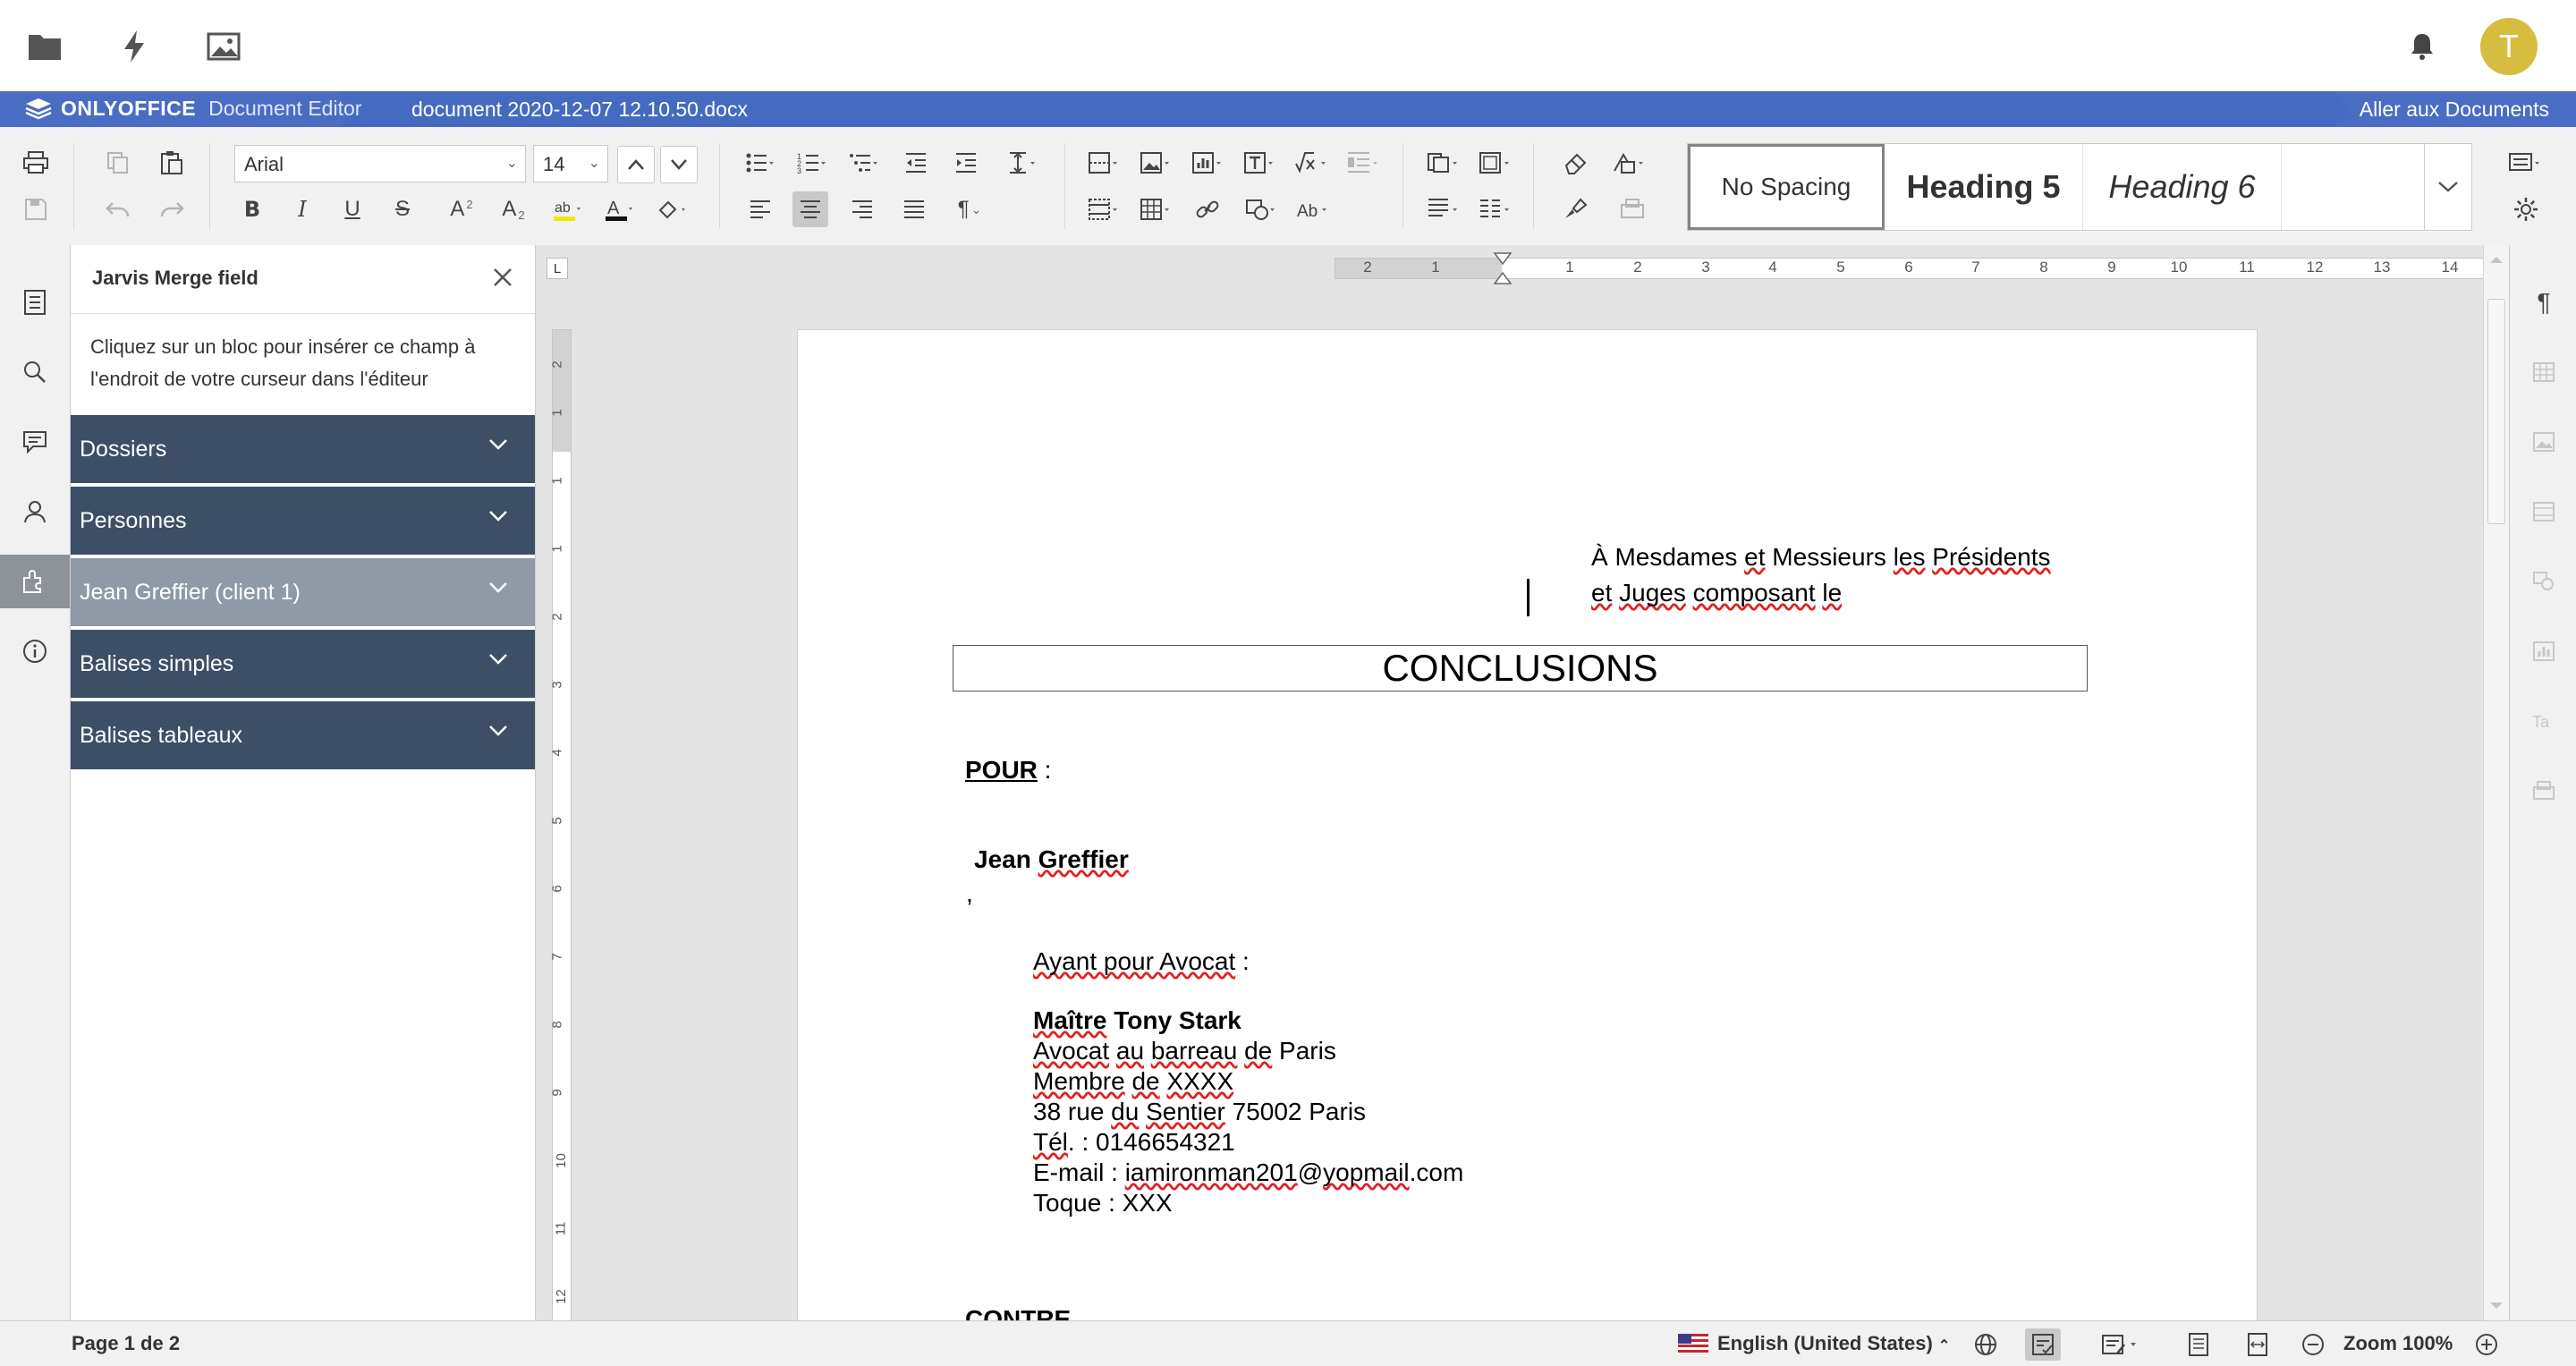  I want to click on style-heading-5: Heading 5, so click(1984, 187).